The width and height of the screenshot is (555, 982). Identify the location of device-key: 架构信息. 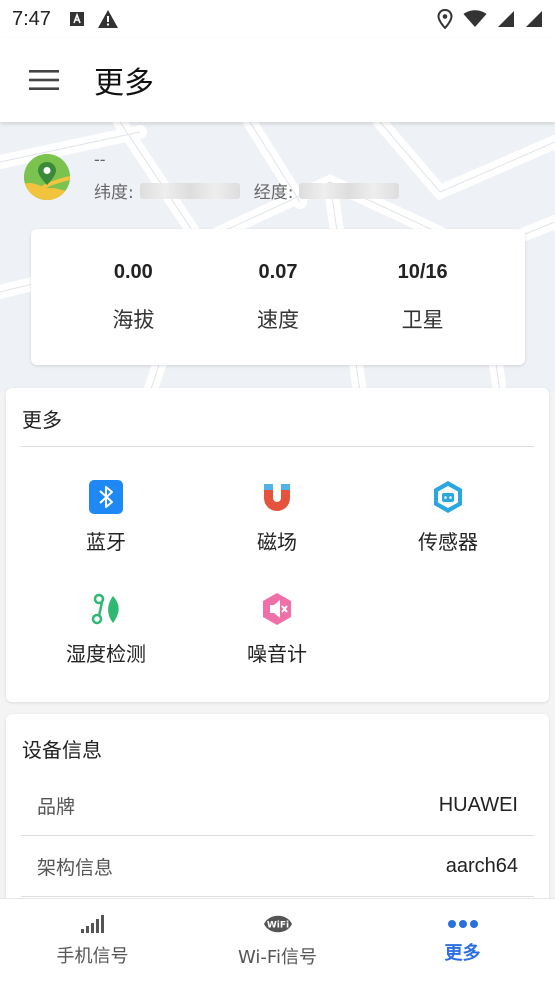
(75, 868).